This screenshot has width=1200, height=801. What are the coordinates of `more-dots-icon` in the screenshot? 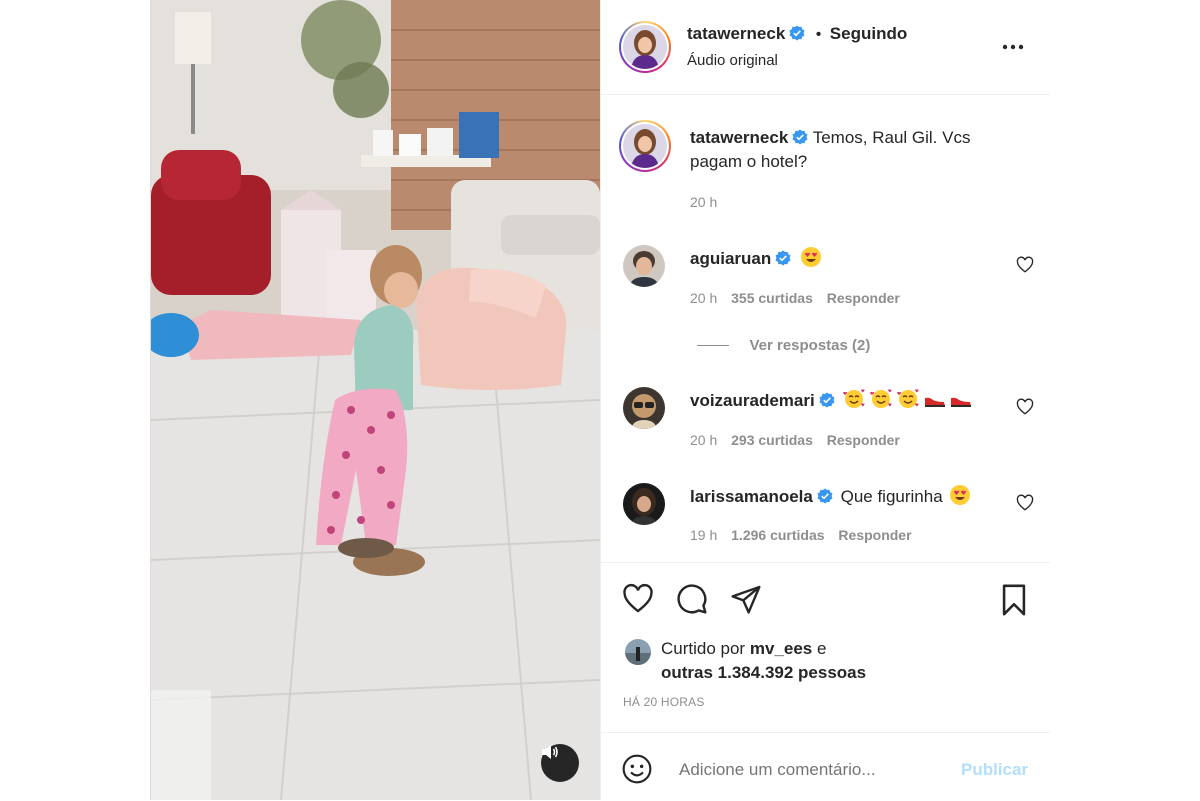 It's located at (1013, 47).